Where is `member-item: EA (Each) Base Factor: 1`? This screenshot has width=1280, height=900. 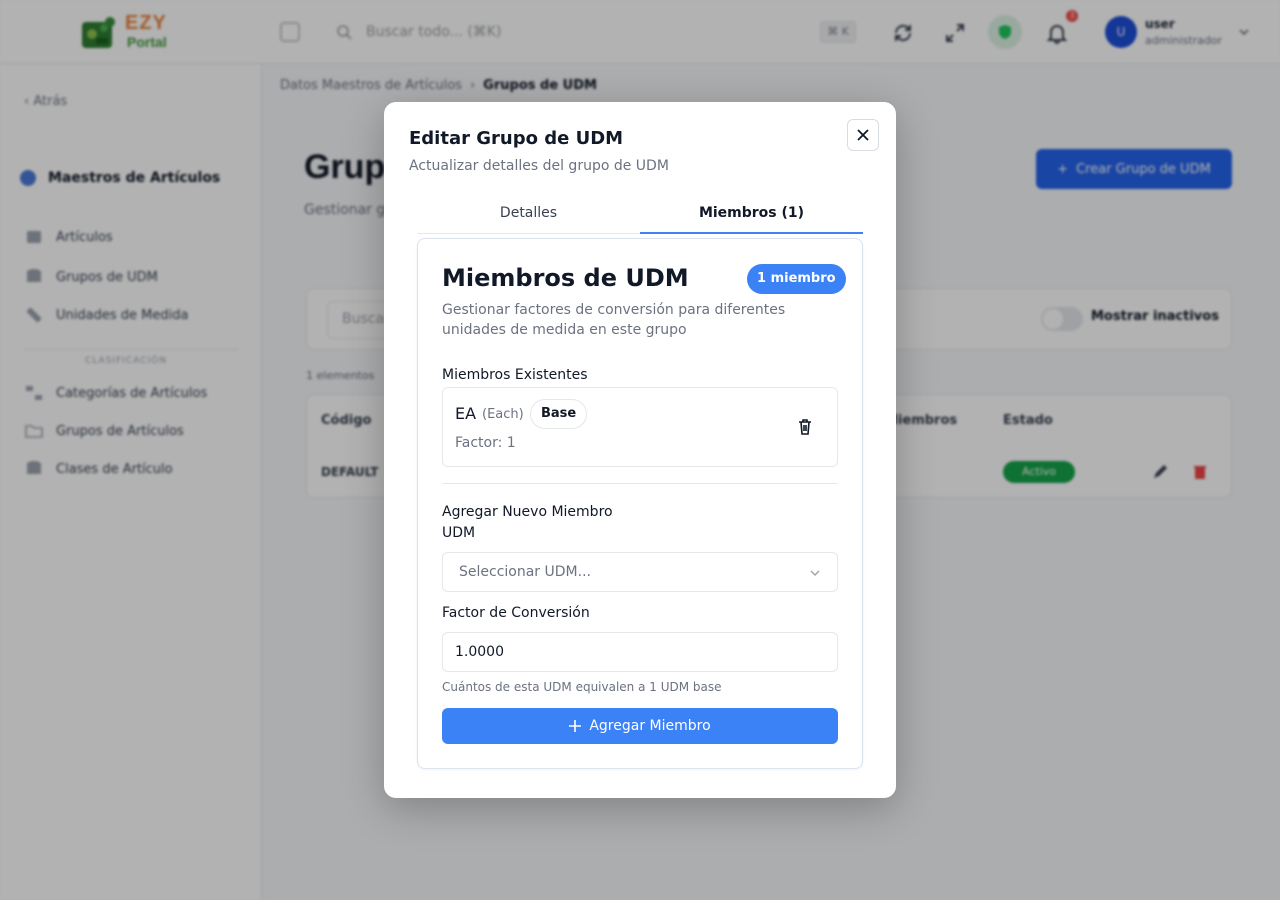
member-item: EA (Each) Base Factor: 1 is located at coordinates (640, 427).